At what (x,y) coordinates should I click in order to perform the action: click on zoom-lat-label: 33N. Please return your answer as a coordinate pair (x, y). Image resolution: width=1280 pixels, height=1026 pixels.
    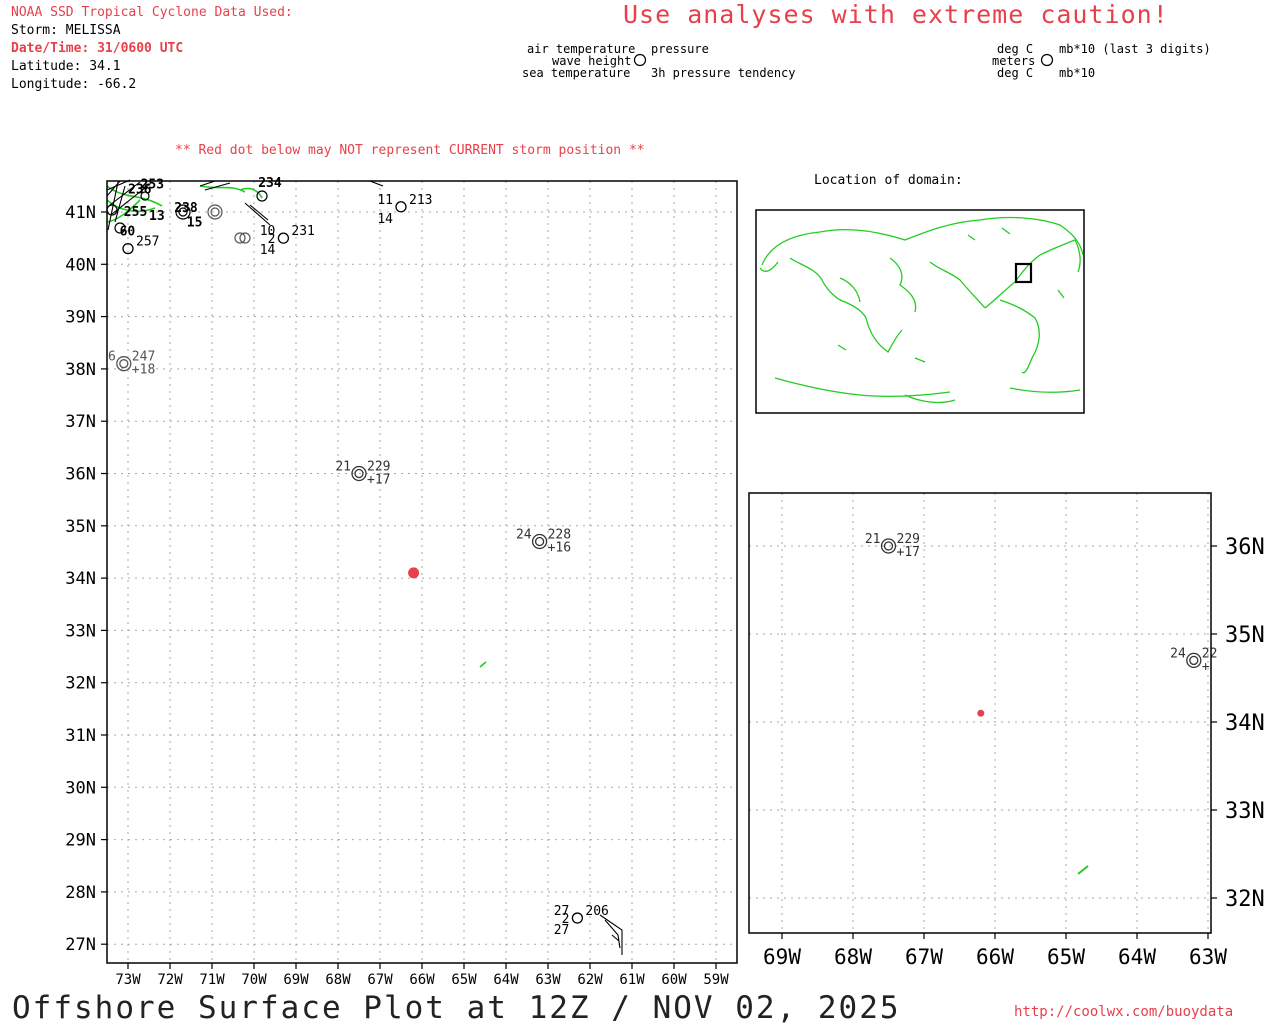
    Looking at the image, I should click on (1245, 811).